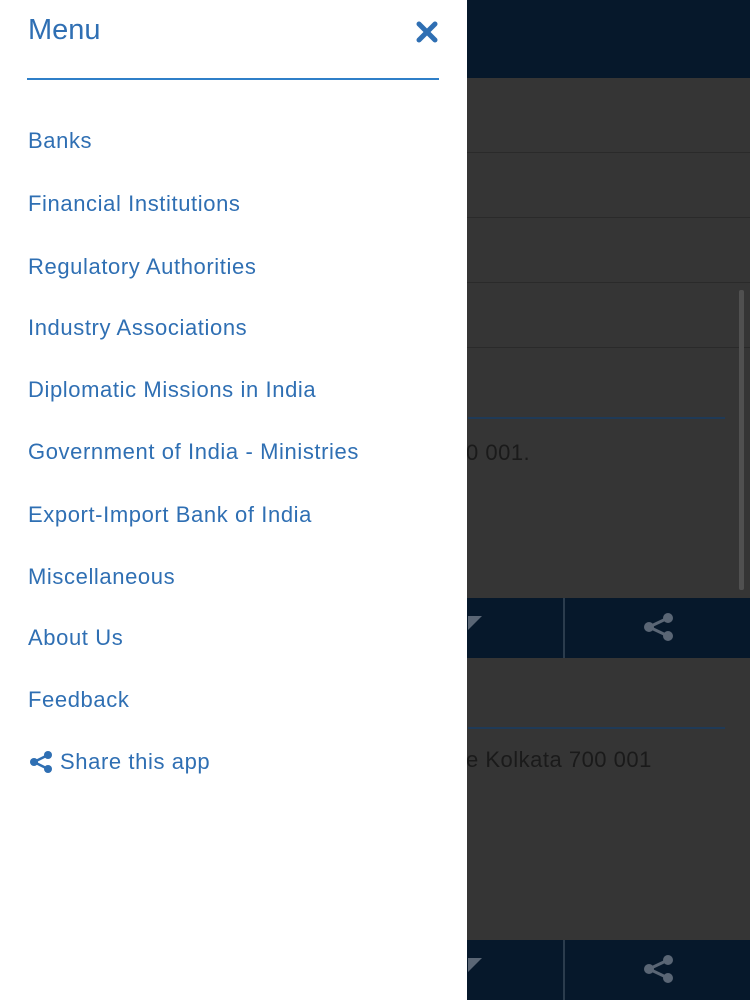 This screenshot has height=1000, width=750. What do you see at coordinates (498, 452) in the screenshot?
I see `card-address: 0 001.` at bounding box center [498, 452].